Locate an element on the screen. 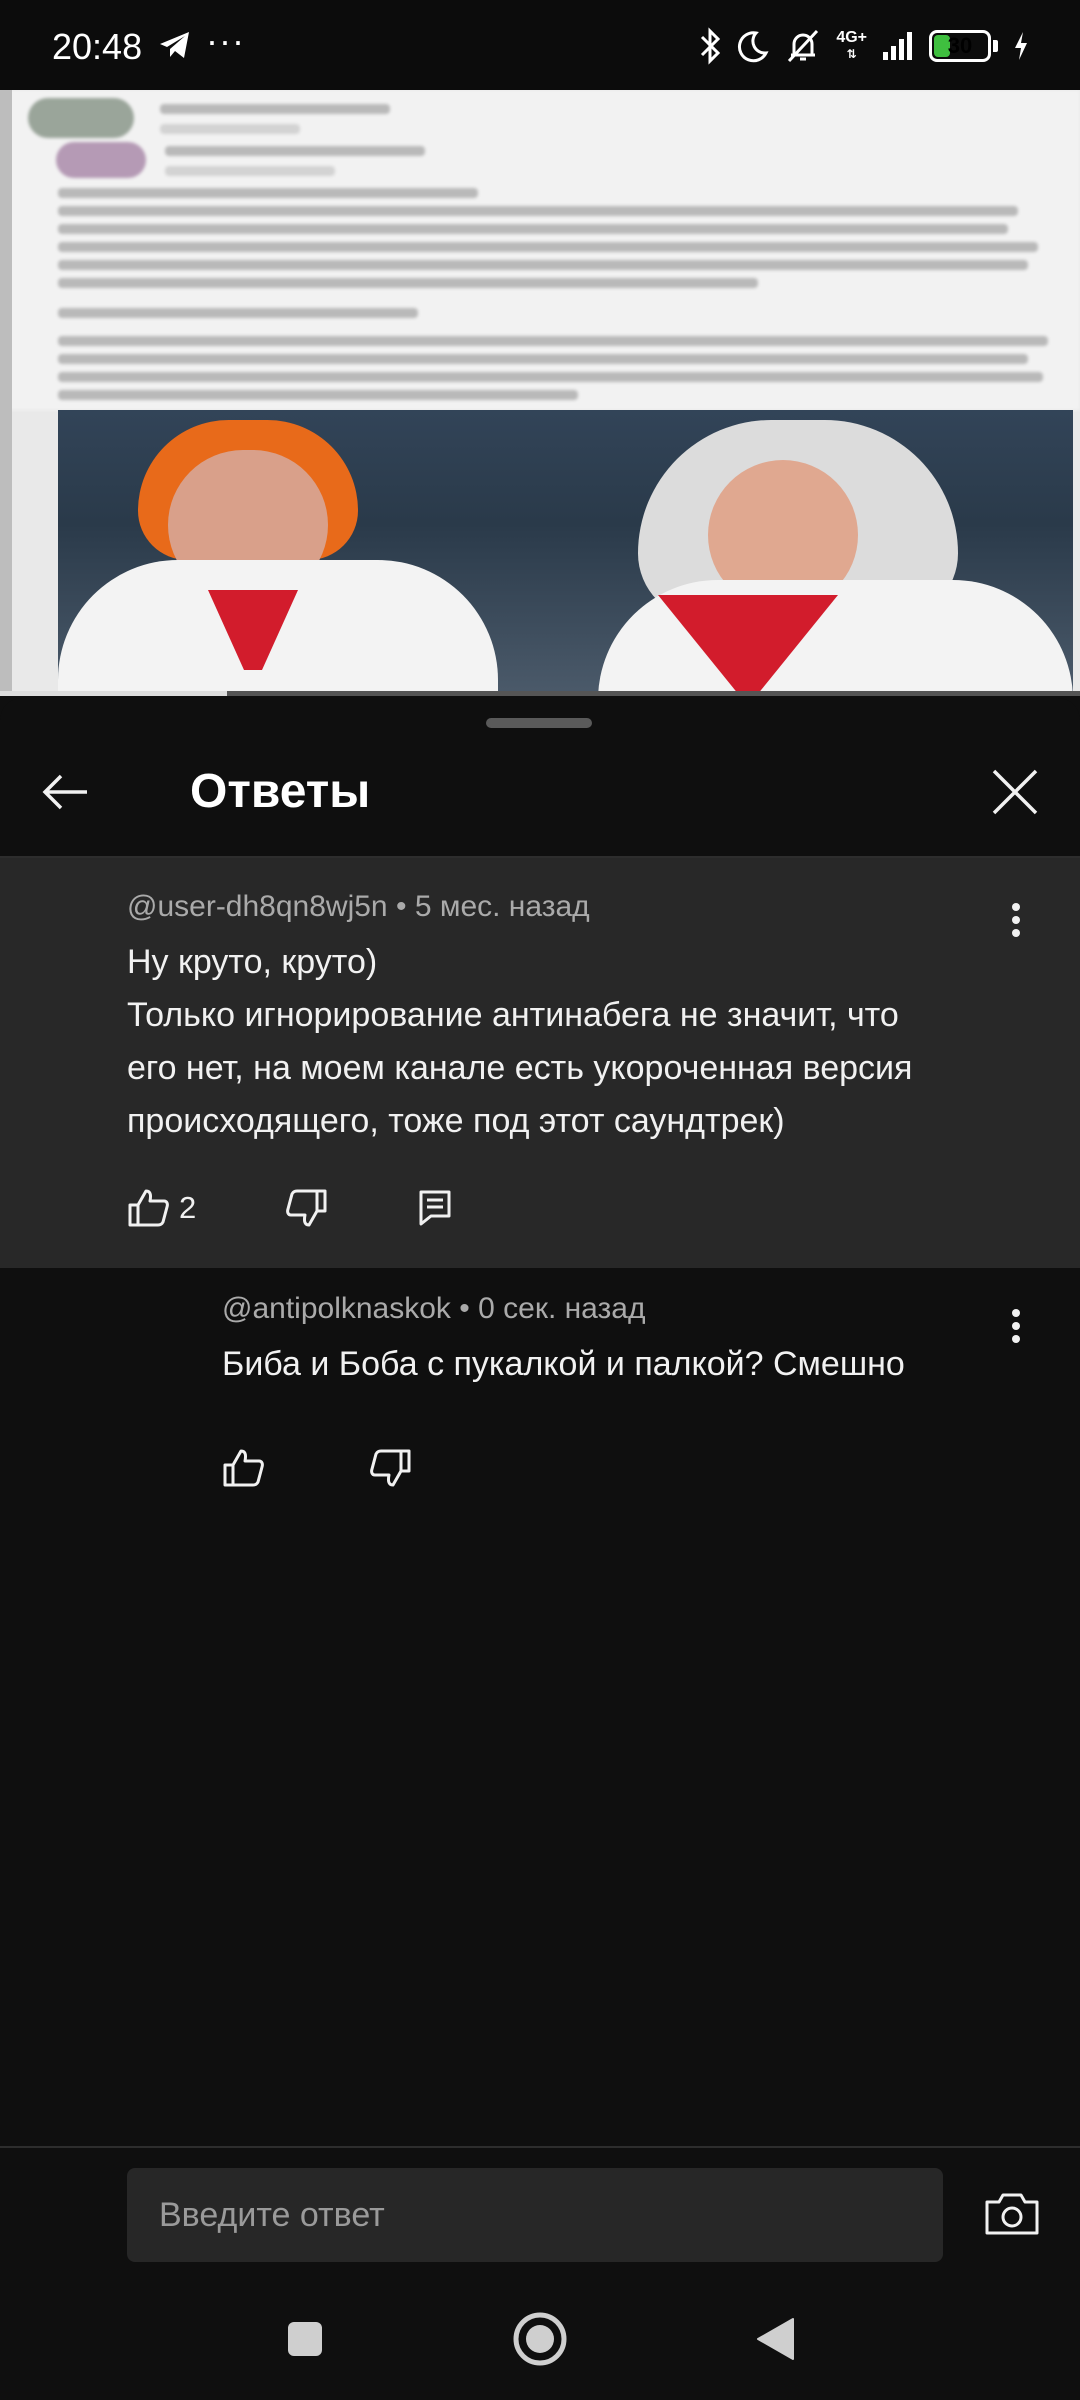 The height and width of the screenshot is (2400, 1080). camera-icon is located at coordinates (1012, 2214).